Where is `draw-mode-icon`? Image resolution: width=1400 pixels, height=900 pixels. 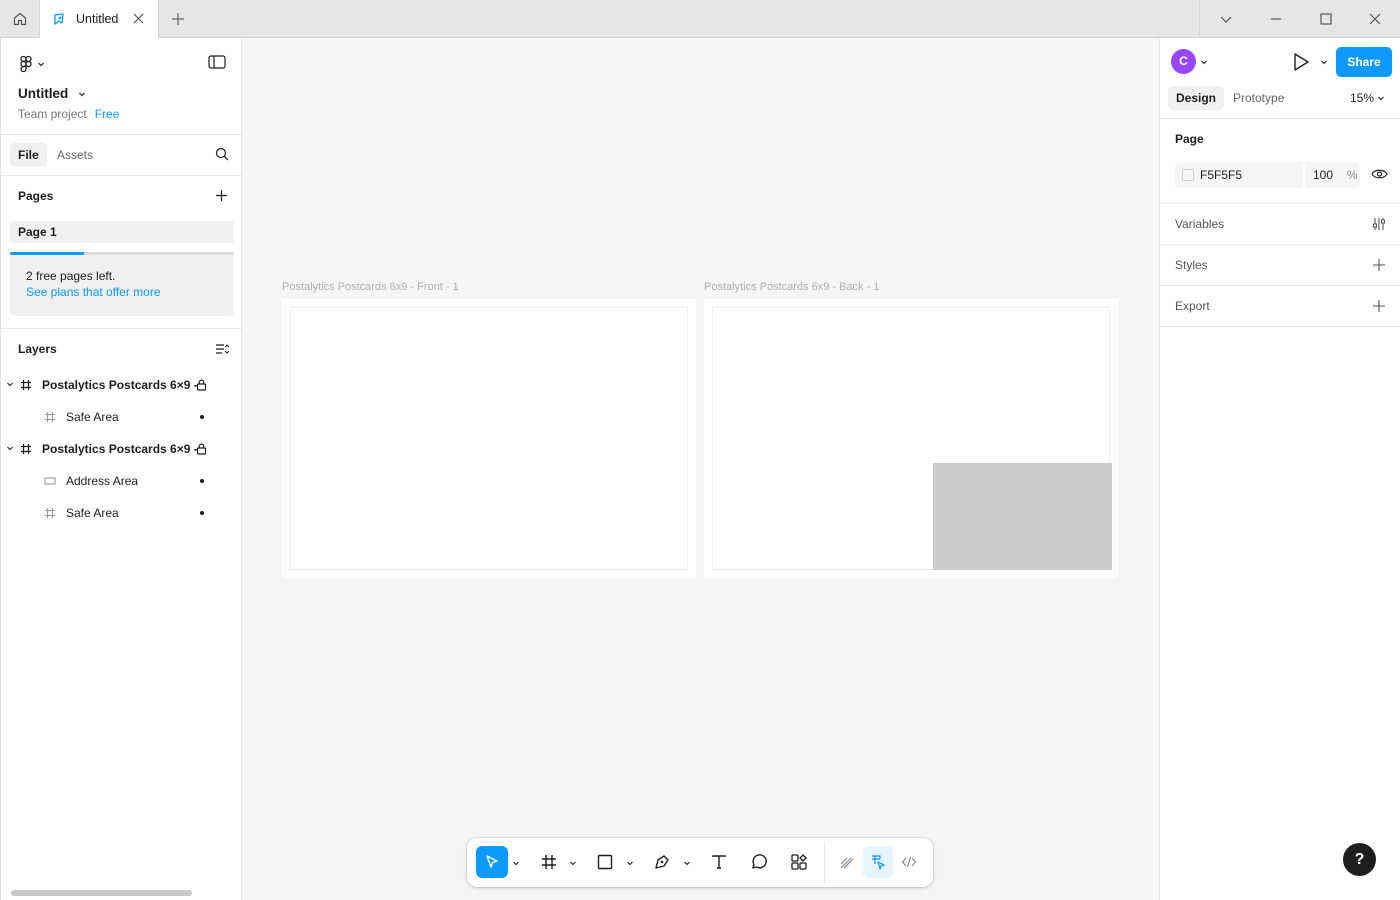
draw-mode-icon is located at coordinates (847, 863).